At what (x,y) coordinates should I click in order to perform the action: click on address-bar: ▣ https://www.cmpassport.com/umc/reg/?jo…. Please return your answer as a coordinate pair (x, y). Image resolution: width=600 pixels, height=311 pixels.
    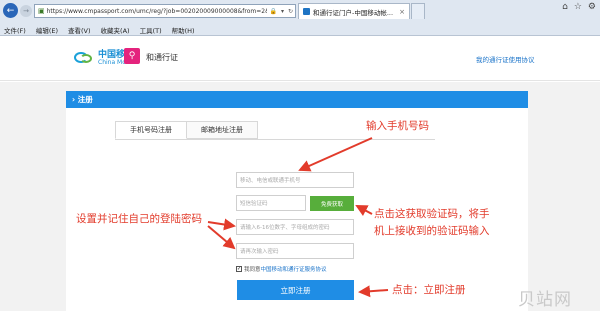
    Looking at the image, I should click on (165, 11).